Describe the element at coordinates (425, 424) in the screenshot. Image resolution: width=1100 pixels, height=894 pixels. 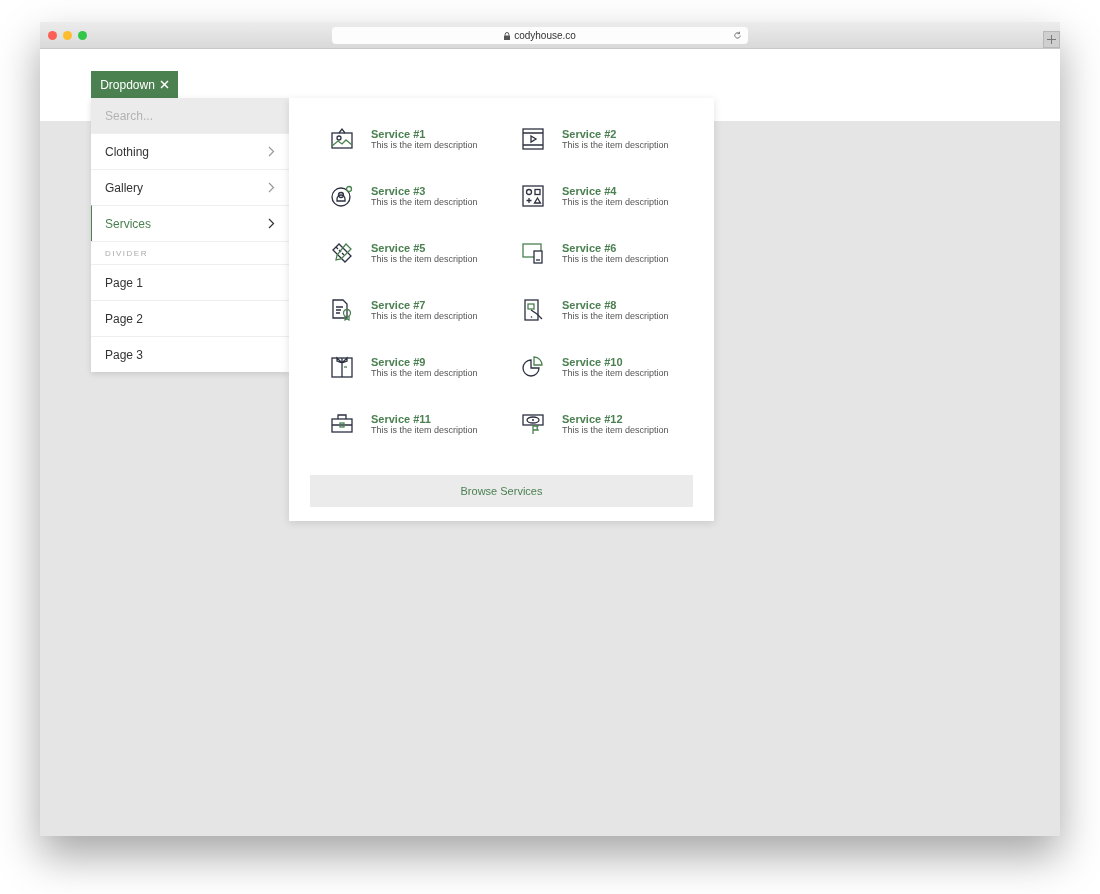
I see `service-item: Service #11 This is the item description` at that location.